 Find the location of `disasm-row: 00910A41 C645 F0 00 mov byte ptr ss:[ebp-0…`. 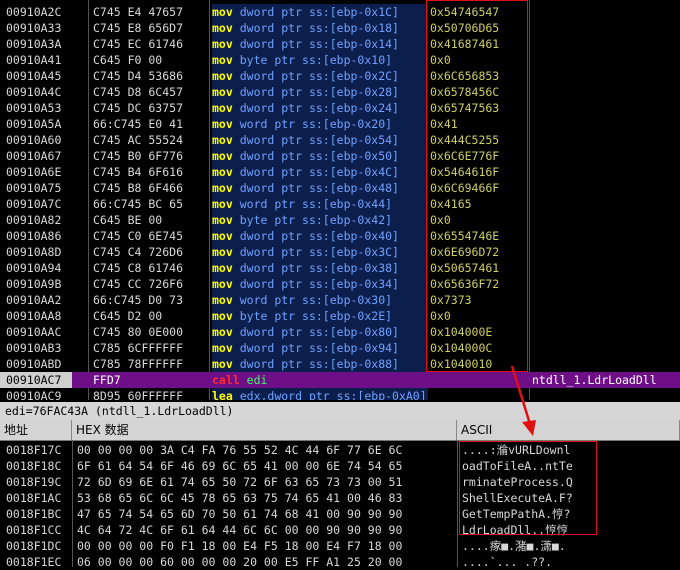

disasm-row: 00910A41 C645 F0 00 mov byte ptr ss:[ebp-0… is located at coordinates (340, 60).